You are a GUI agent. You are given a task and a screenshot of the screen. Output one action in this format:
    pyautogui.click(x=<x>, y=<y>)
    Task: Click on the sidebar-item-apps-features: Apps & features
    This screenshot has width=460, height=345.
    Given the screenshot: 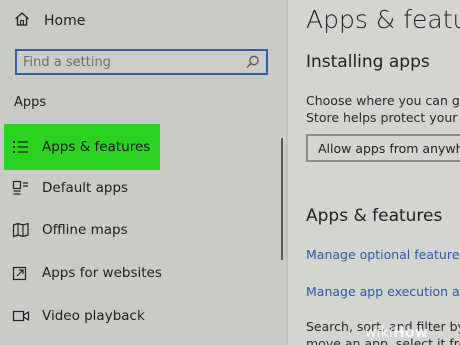 What is the action you would take?
    pyautogui.click(x=82, y=147)
    